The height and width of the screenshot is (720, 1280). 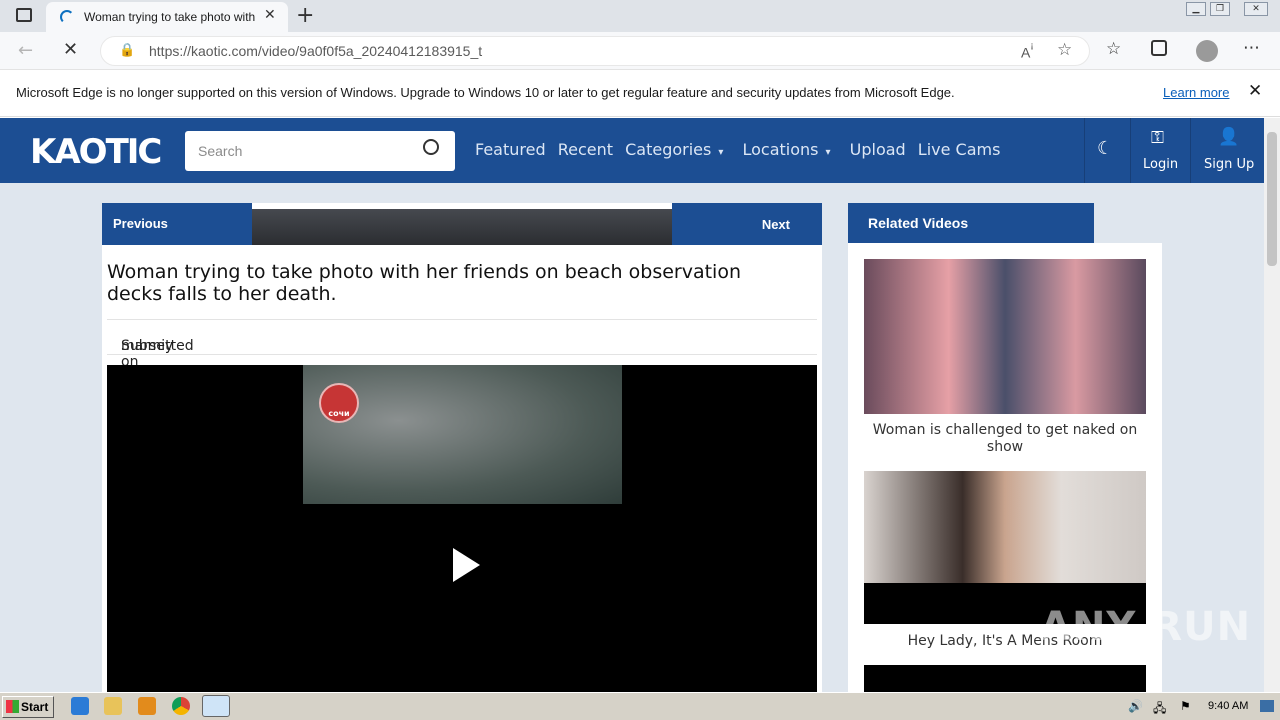 What do you see at coordinates (1159, 48) in the screenshot?
I see `collections-icon` at bounding box center [1159, 48].